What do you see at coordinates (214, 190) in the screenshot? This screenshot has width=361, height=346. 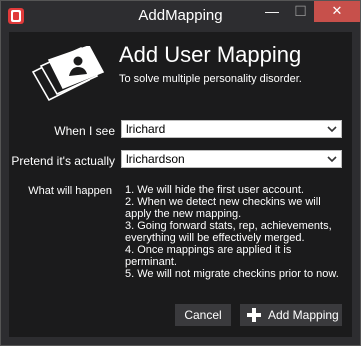 I see `step-line: 1. We will hide the first user account.` at bounding box center [214, 190].